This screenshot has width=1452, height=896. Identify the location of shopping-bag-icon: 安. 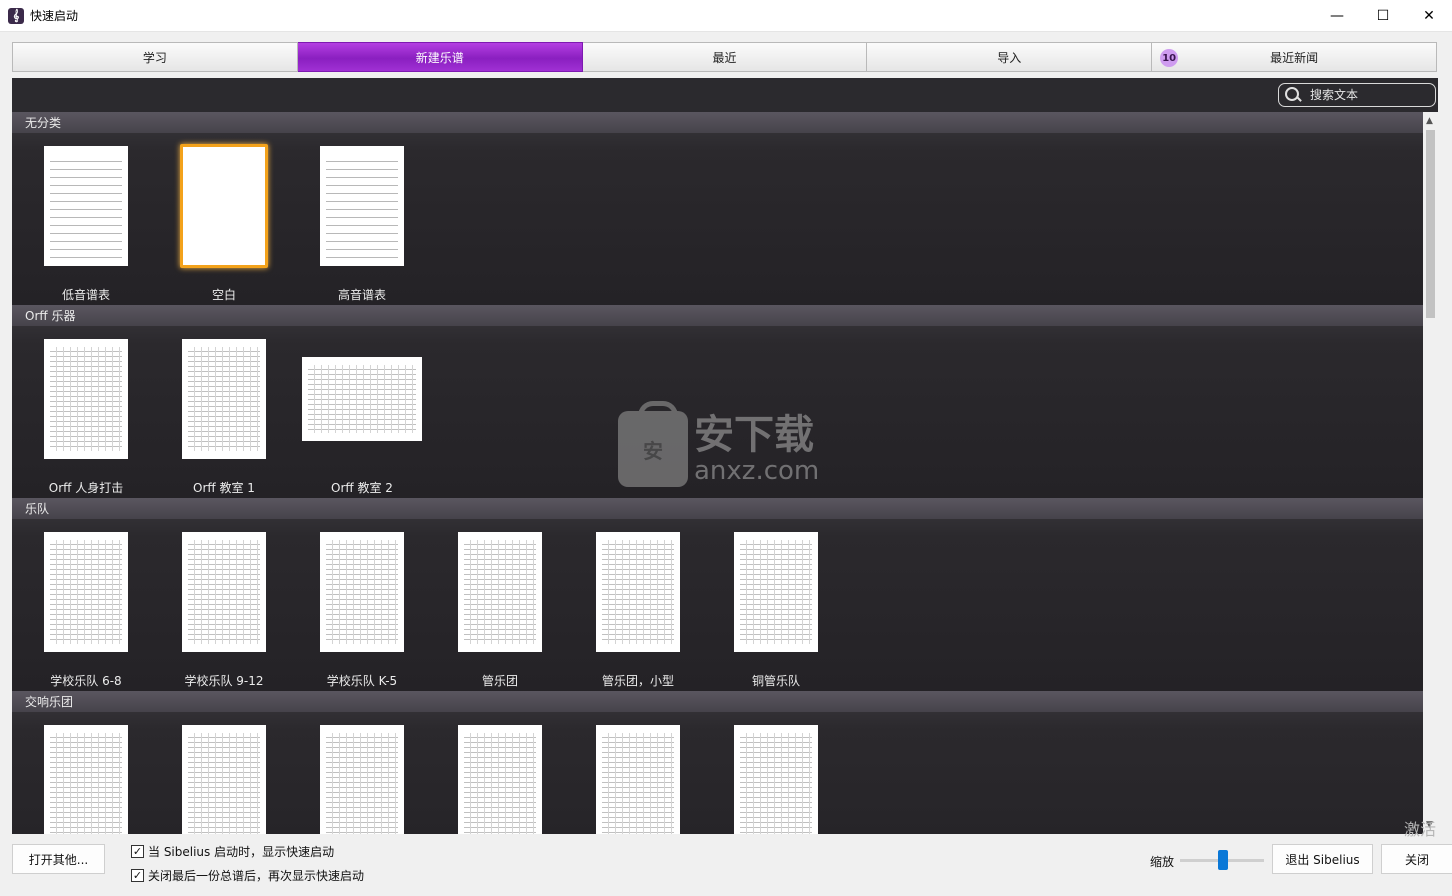
(653, 444).